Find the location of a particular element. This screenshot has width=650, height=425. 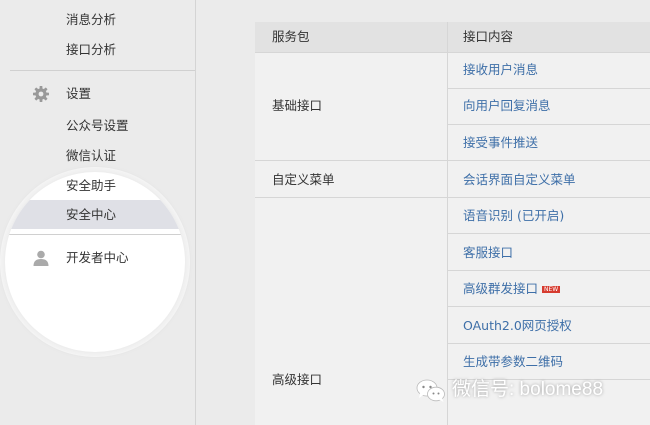

api-link: 语音识别 (已开启) is located at coordinates (513, 216).